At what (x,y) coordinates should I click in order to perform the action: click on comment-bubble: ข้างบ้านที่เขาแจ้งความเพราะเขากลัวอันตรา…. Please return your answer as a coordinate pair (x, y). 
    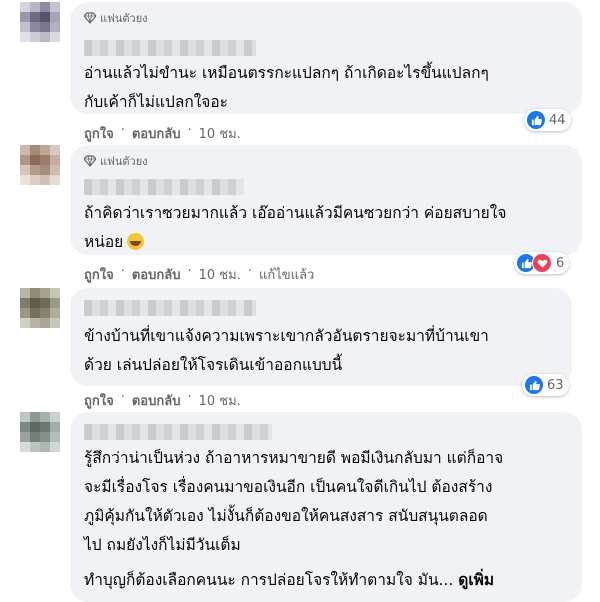
    Looking at the image, I should click on (321, 337).